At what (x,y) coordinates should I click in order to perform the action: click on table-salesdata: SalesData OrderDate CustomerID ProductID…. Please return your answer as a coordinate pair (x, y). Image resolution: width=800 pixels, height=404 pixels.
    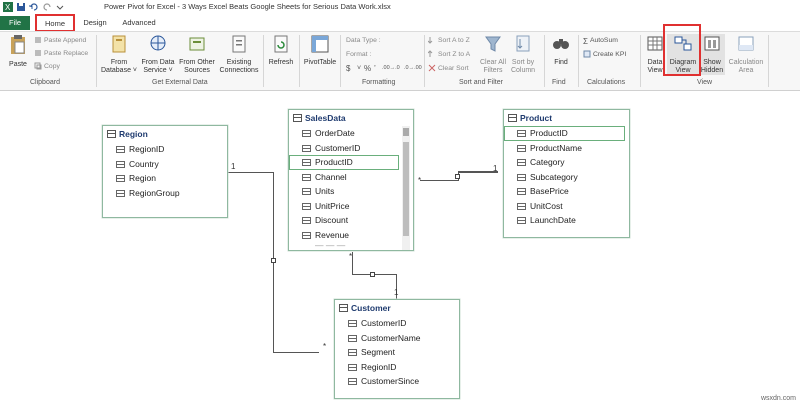
    Looking at the image, I should click on (351, 180).